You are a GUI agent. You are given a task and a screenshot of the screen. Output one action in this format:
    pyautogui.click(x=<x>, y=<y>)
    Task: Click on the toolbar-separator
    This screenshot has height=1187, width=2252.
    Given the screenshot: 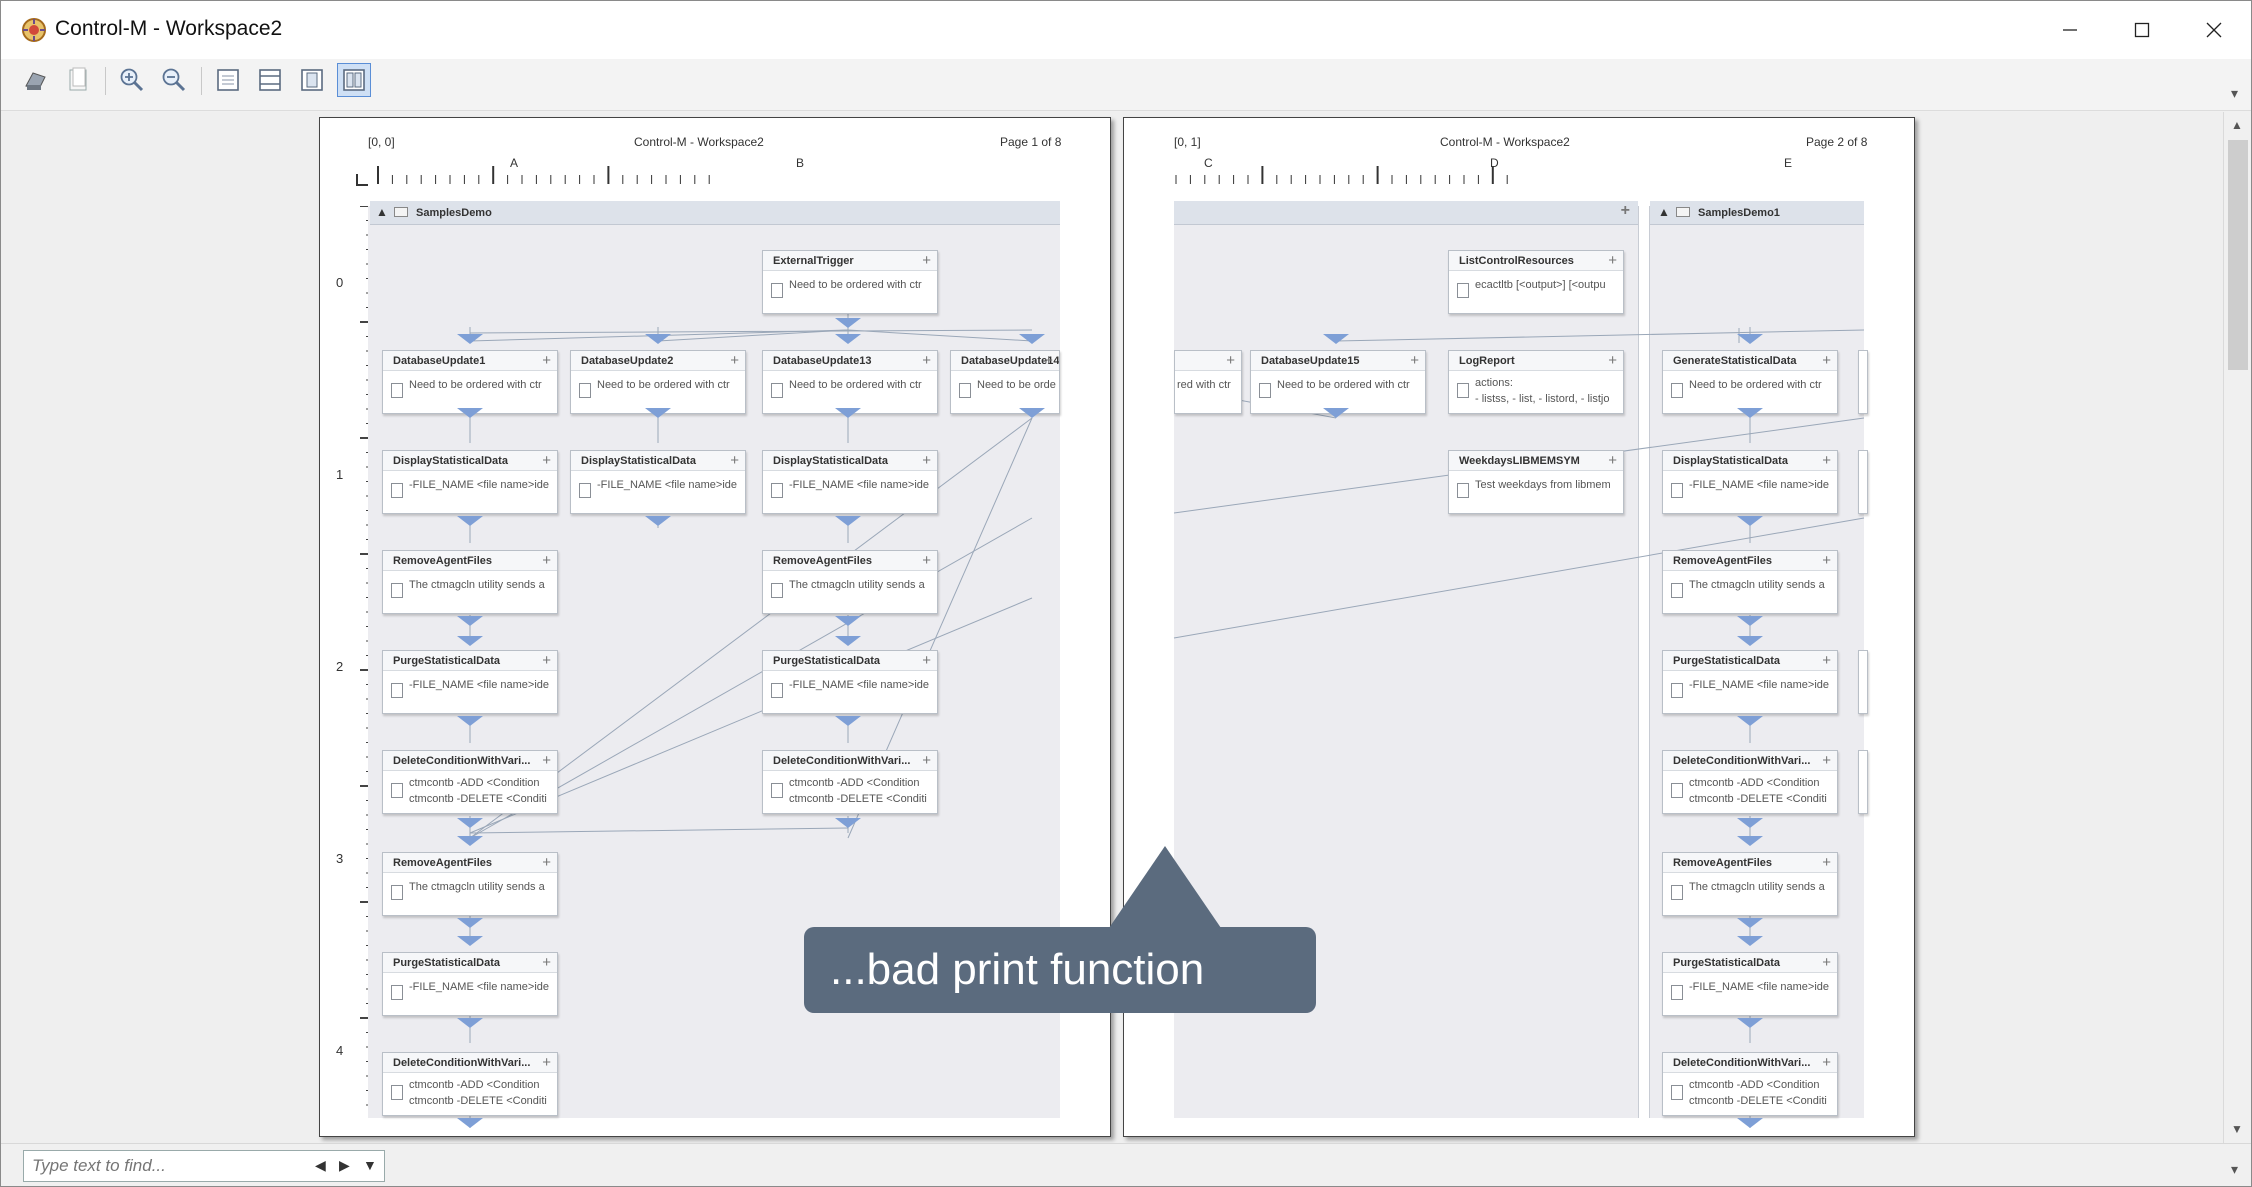 What is the action you would take?
    pyautogui.click(x=105, y=81)
    